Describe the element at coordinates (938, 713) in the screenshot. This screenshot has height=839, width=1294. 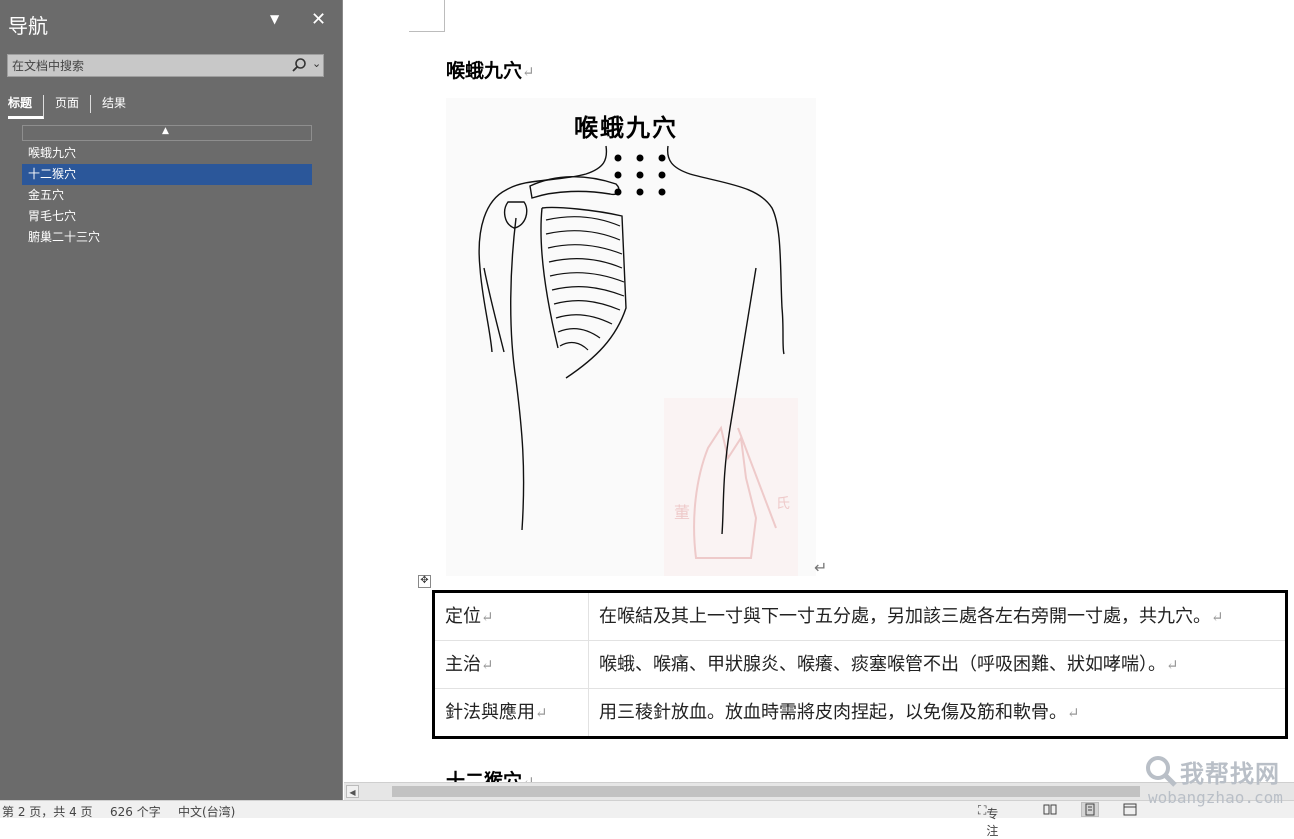
I see `table-cell-value: 用三稜針放血。放血時需將皮肉捏起，以免傷及筋和軟骨。↵` at that location.